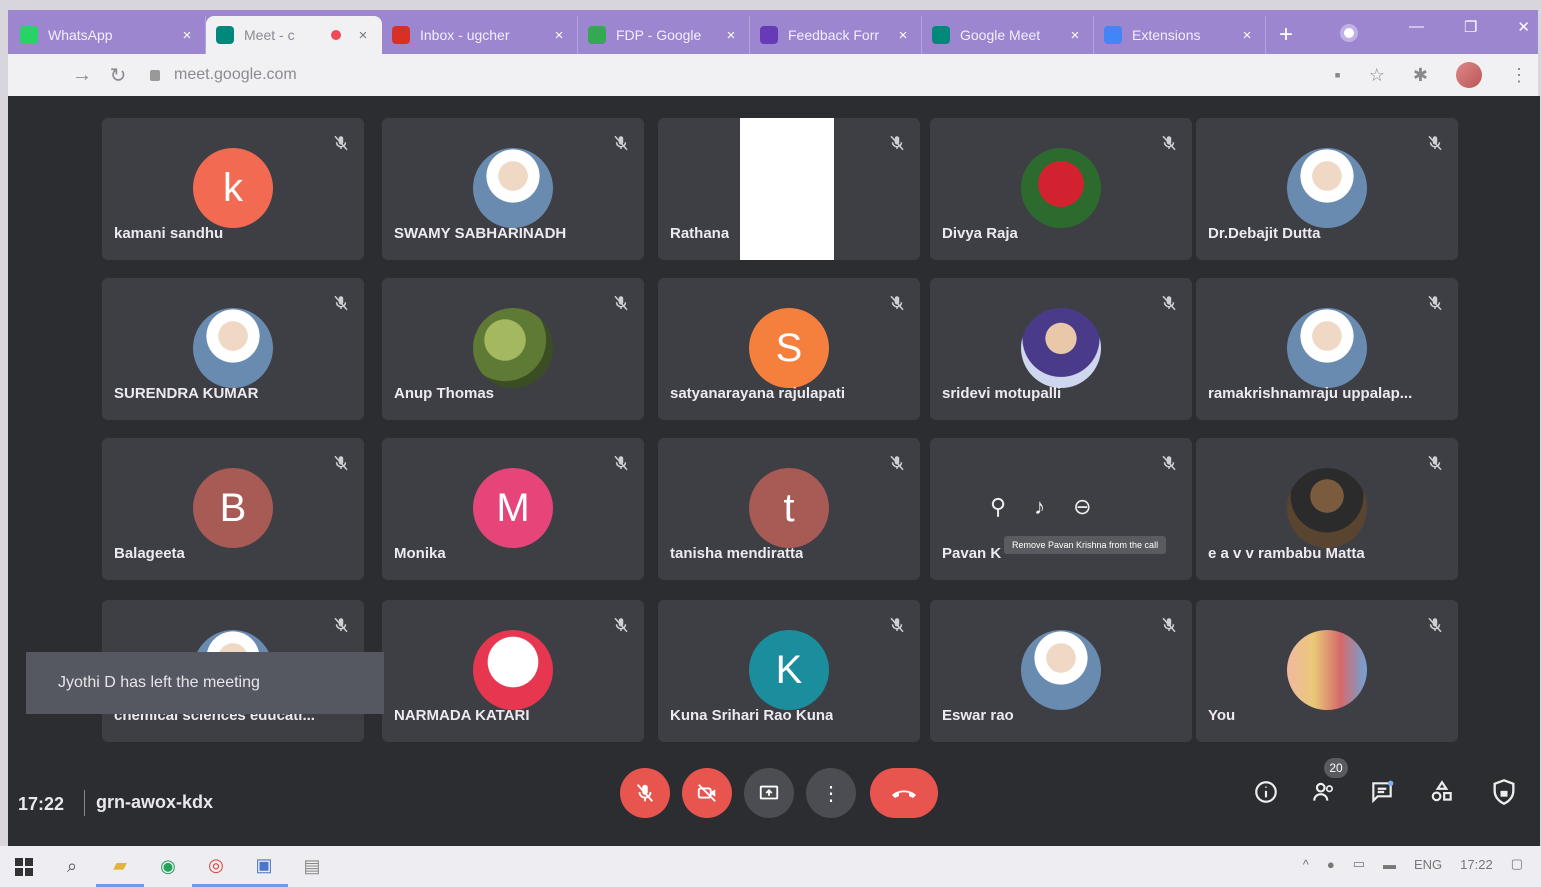 The width and height of the screenshot is (1541, 887). I want to click on participant-tile: Divya Raja, so click(1061, 189).